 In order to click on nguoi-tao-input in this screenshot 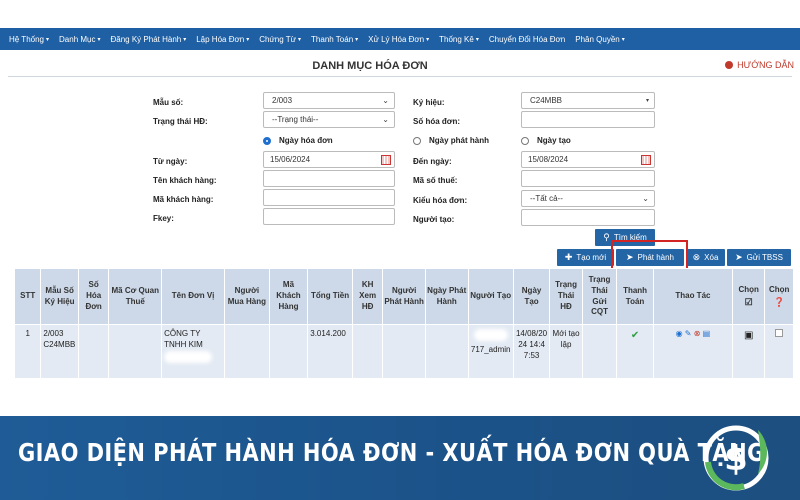, I will do `click(588, 217)`.